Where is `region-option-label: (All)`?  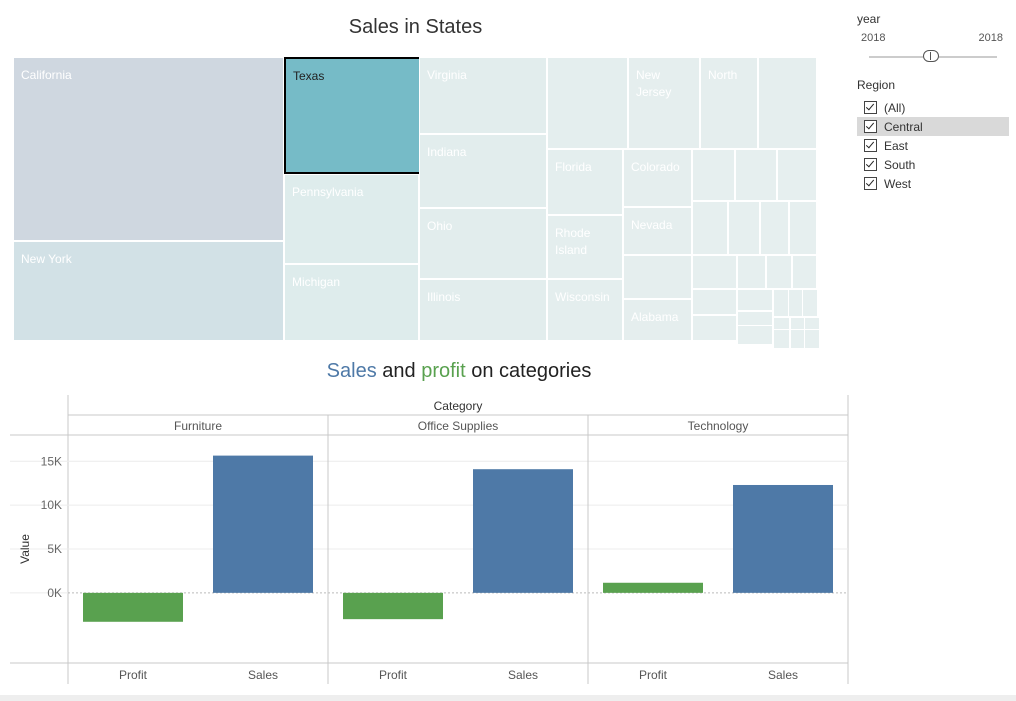
region-option-label: (All) is located at coordinates (895, 107).